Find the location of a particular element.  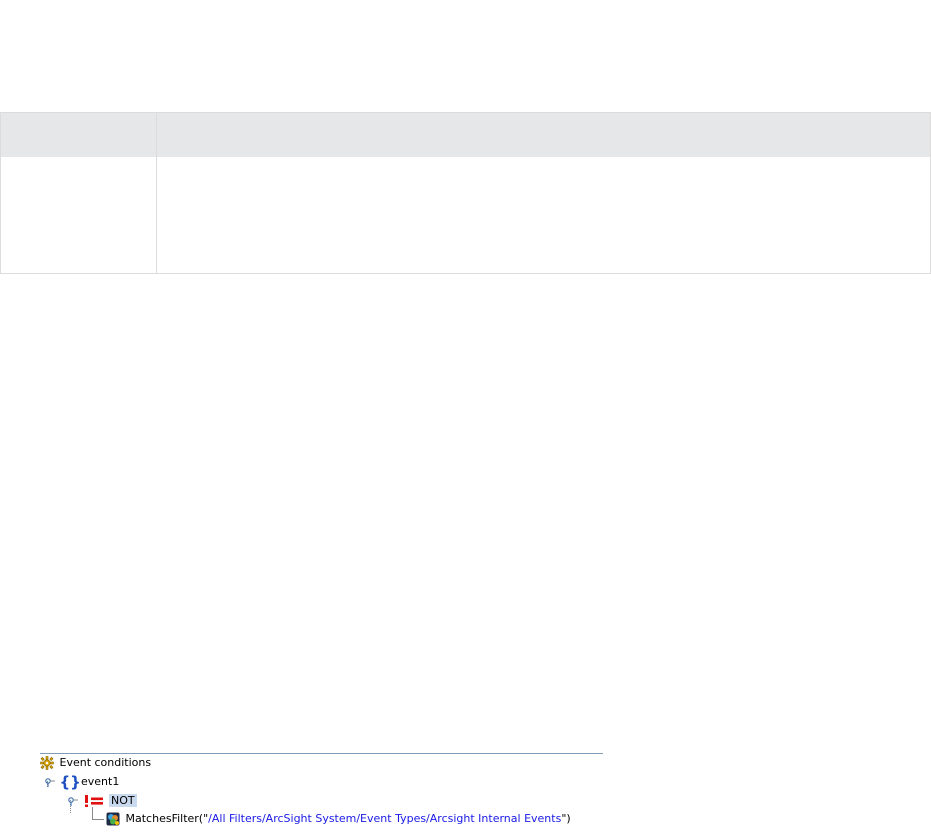

tree-root-label: Event conditions is located at coordinates (105, 762).